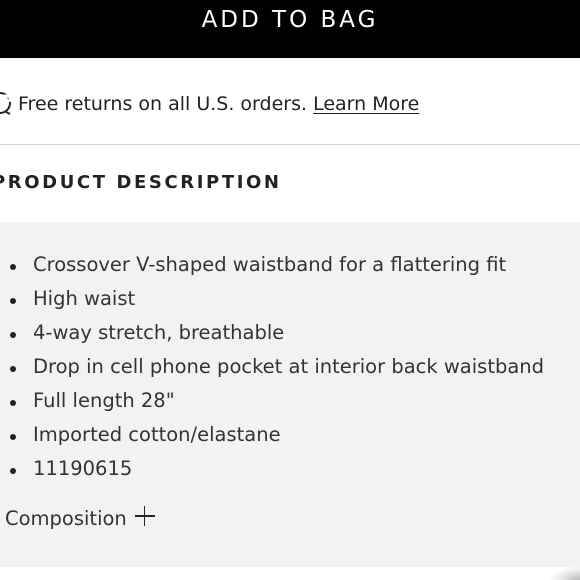 This screenshot has width=580, height=580. Describe the element at coordinates (66, 518) in the screenshot. I see `composition-label: Composition` at that location.